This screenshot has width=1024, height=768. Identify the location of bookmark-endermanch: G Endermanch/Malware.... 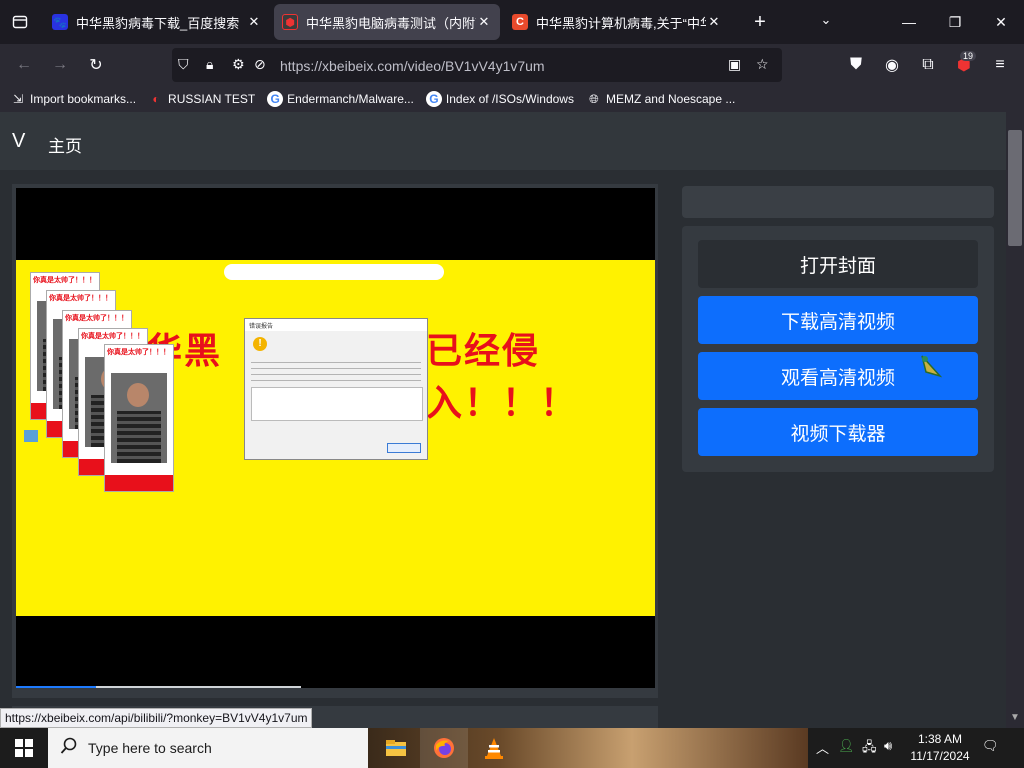
(340, 99).